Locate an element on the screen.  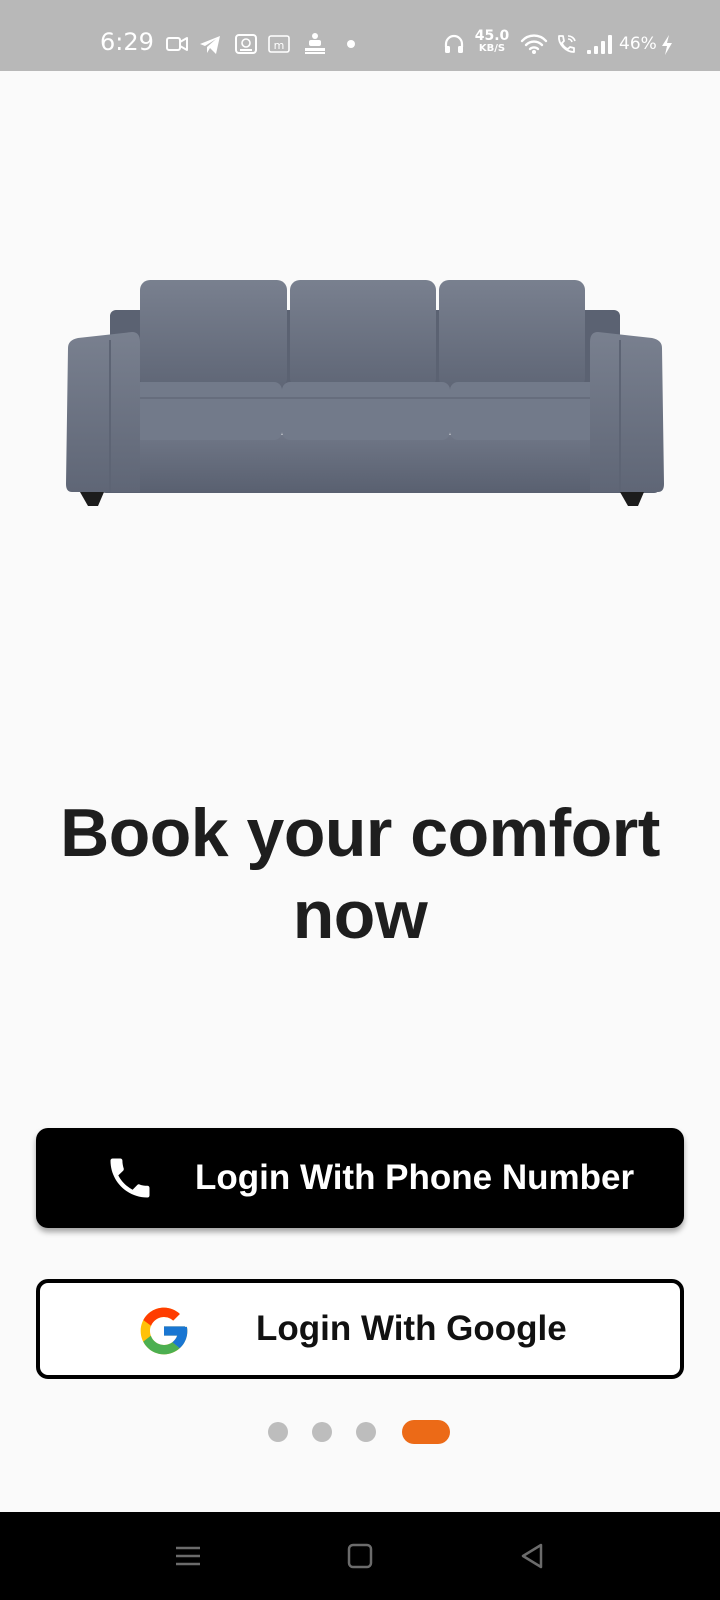
navigation-bar is located at coordinates (360, 1556).